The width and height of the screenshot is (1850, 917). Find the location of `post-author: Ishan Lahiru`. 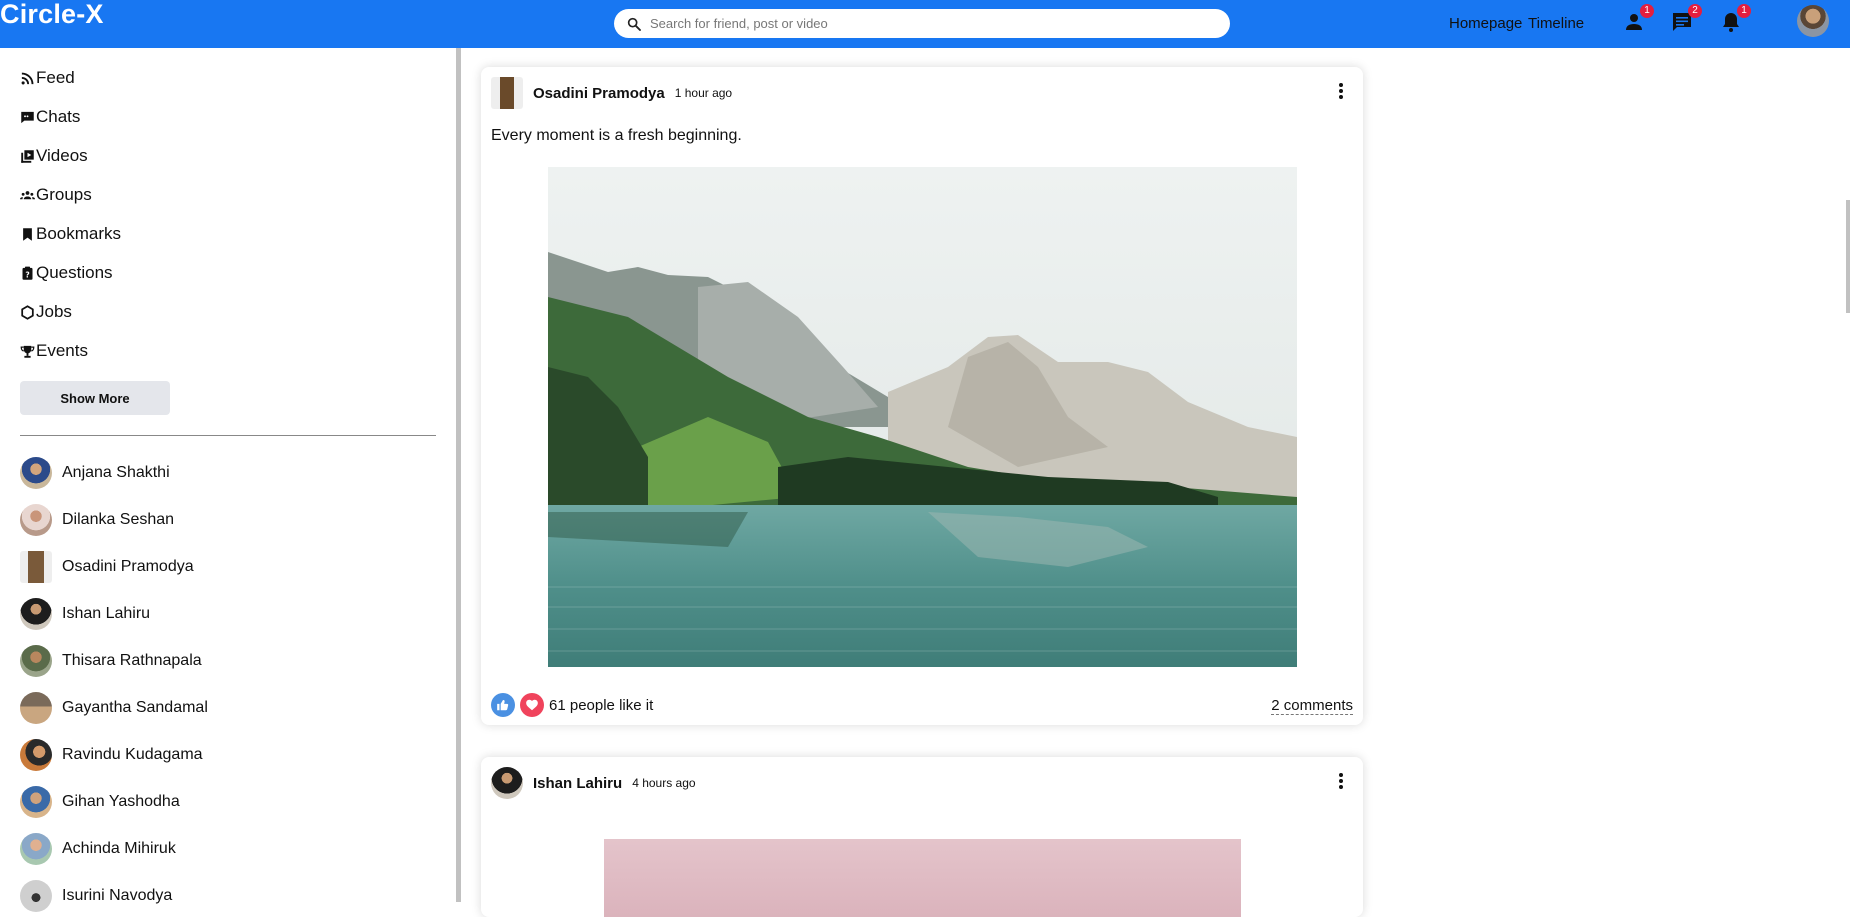

post-author: Ishan Lahiru is located at coordinates (577, 783).